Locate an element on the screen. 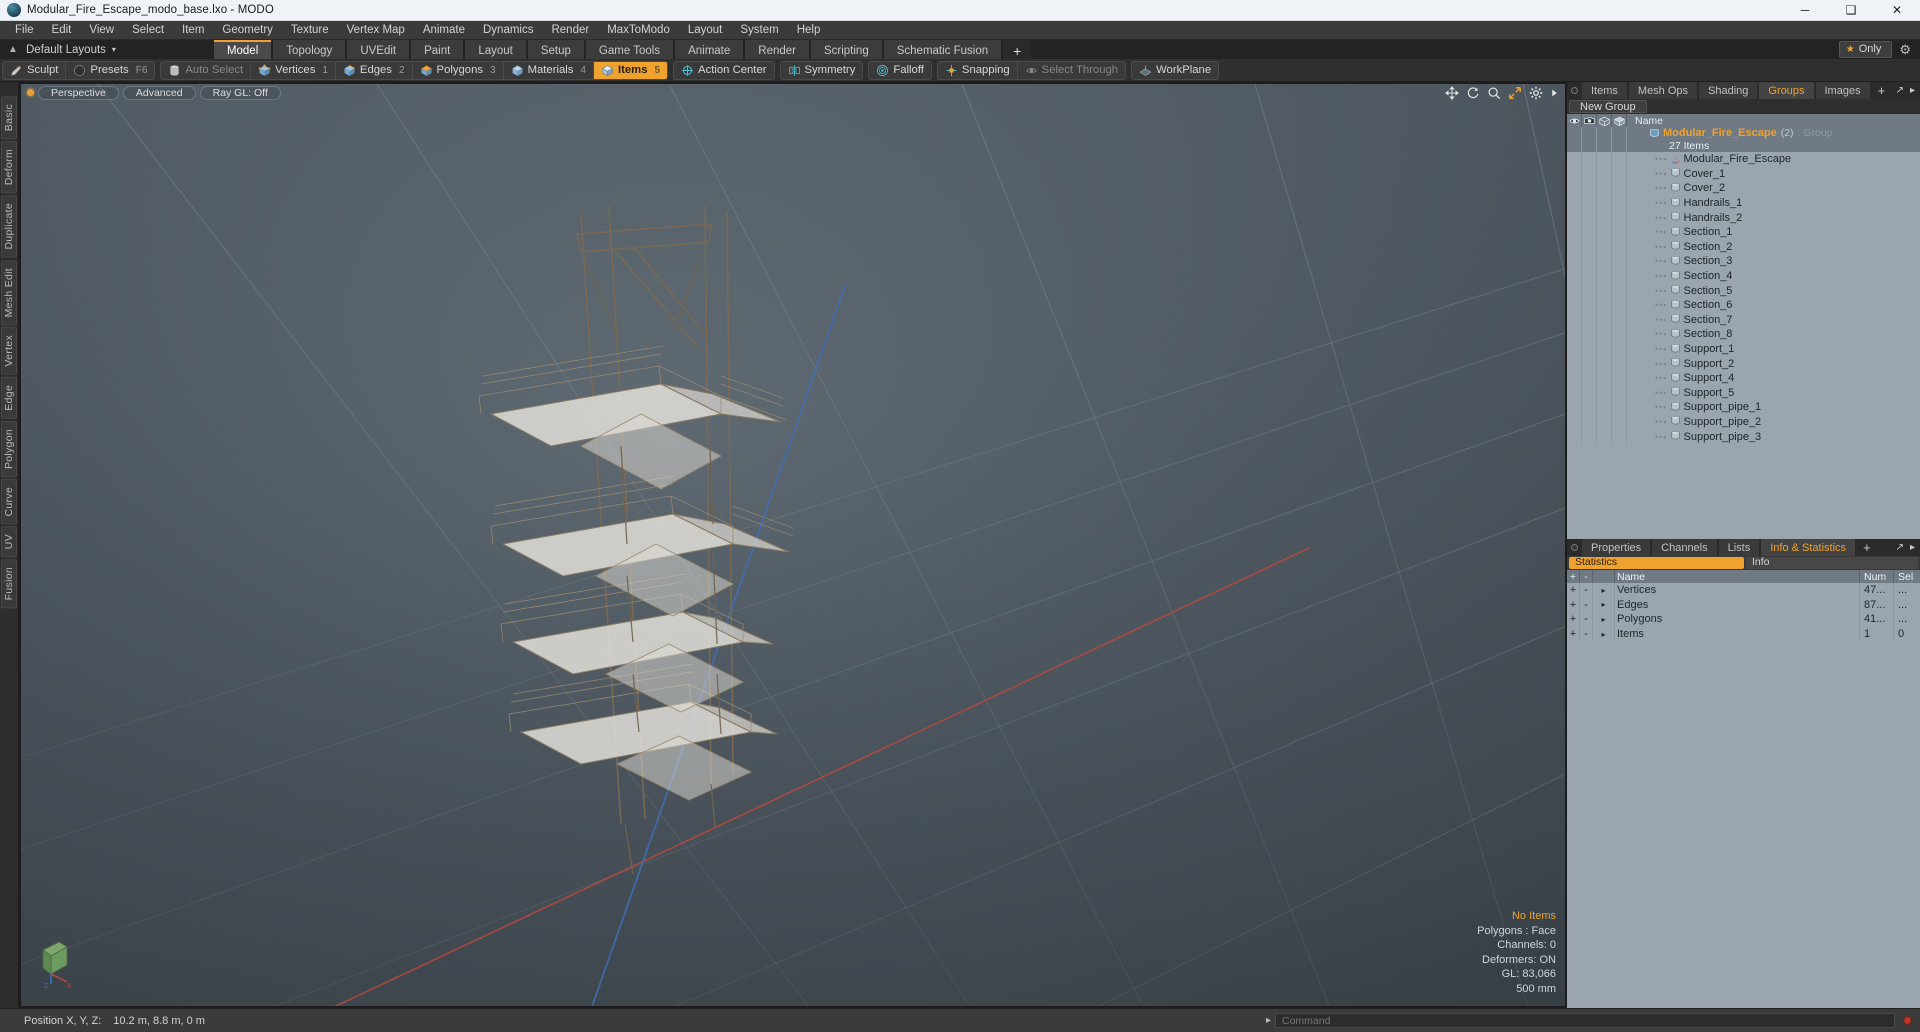 This screenshot has height=1032, width=1920. expand-info-panel-icon: ↗ is located at coordinates (1900, 547).